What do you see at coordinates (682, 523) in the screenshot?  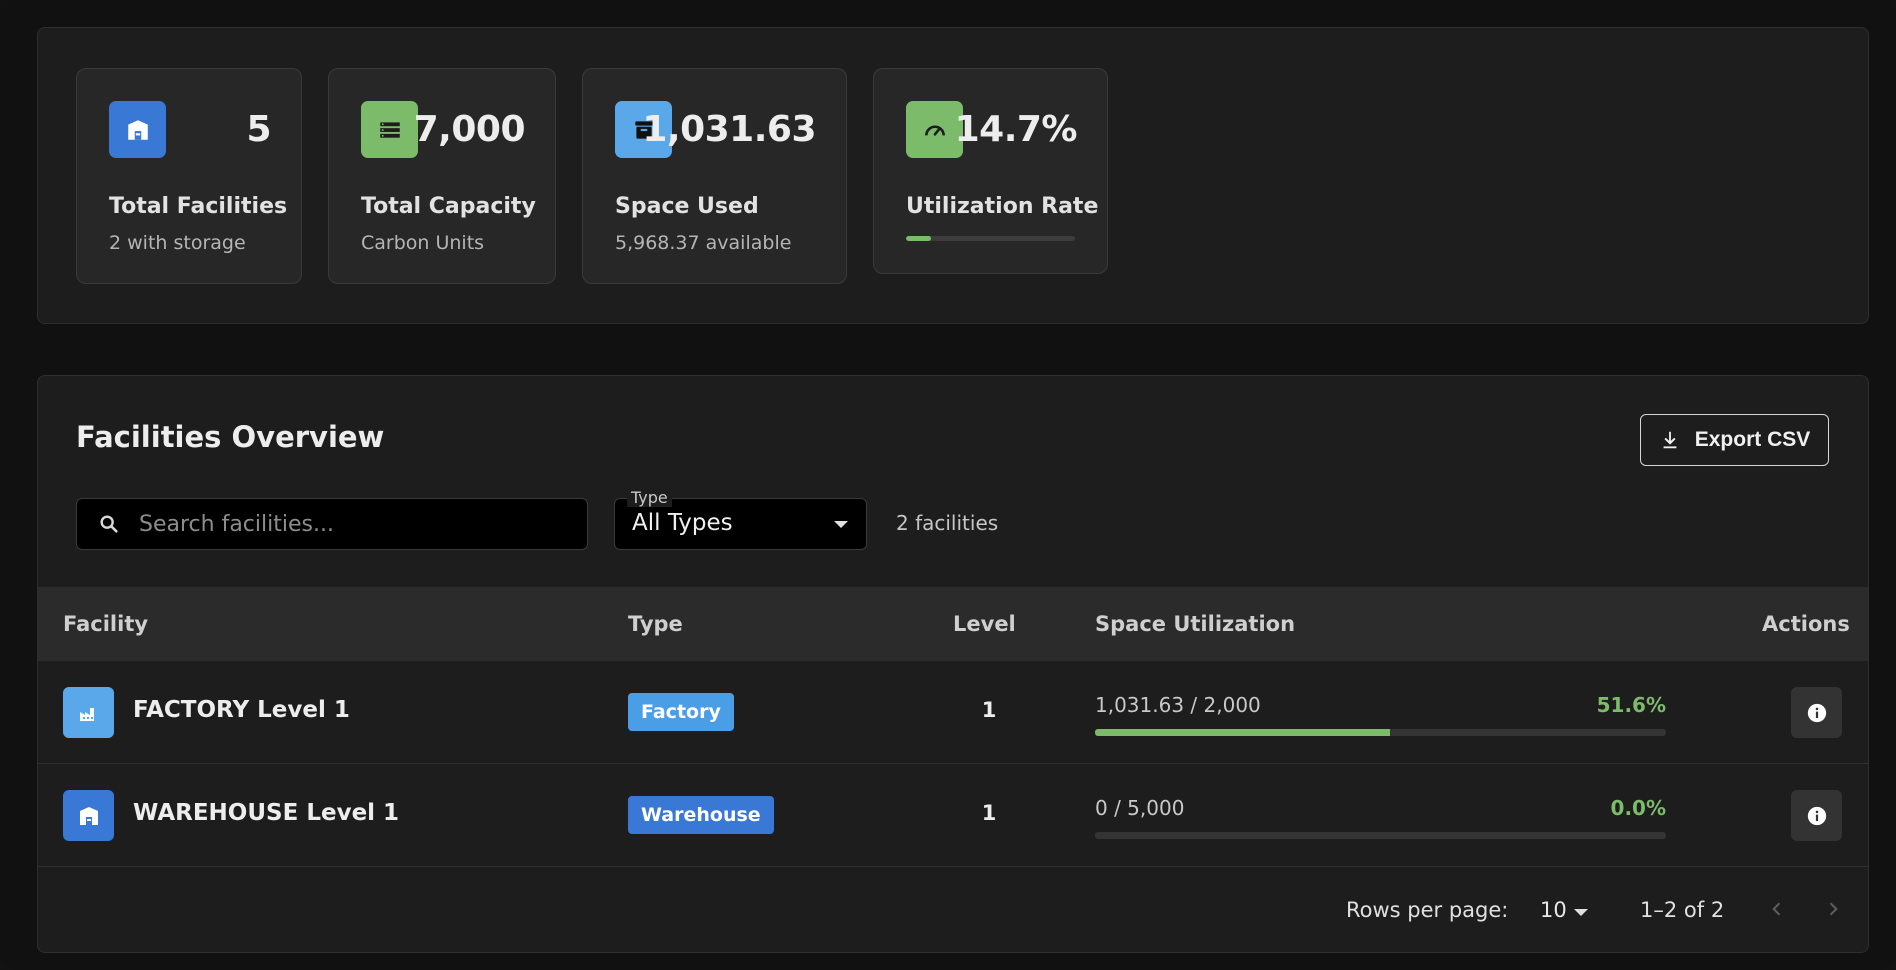 I see `type-filter-value: All Types` at bounding box center [682, 523].